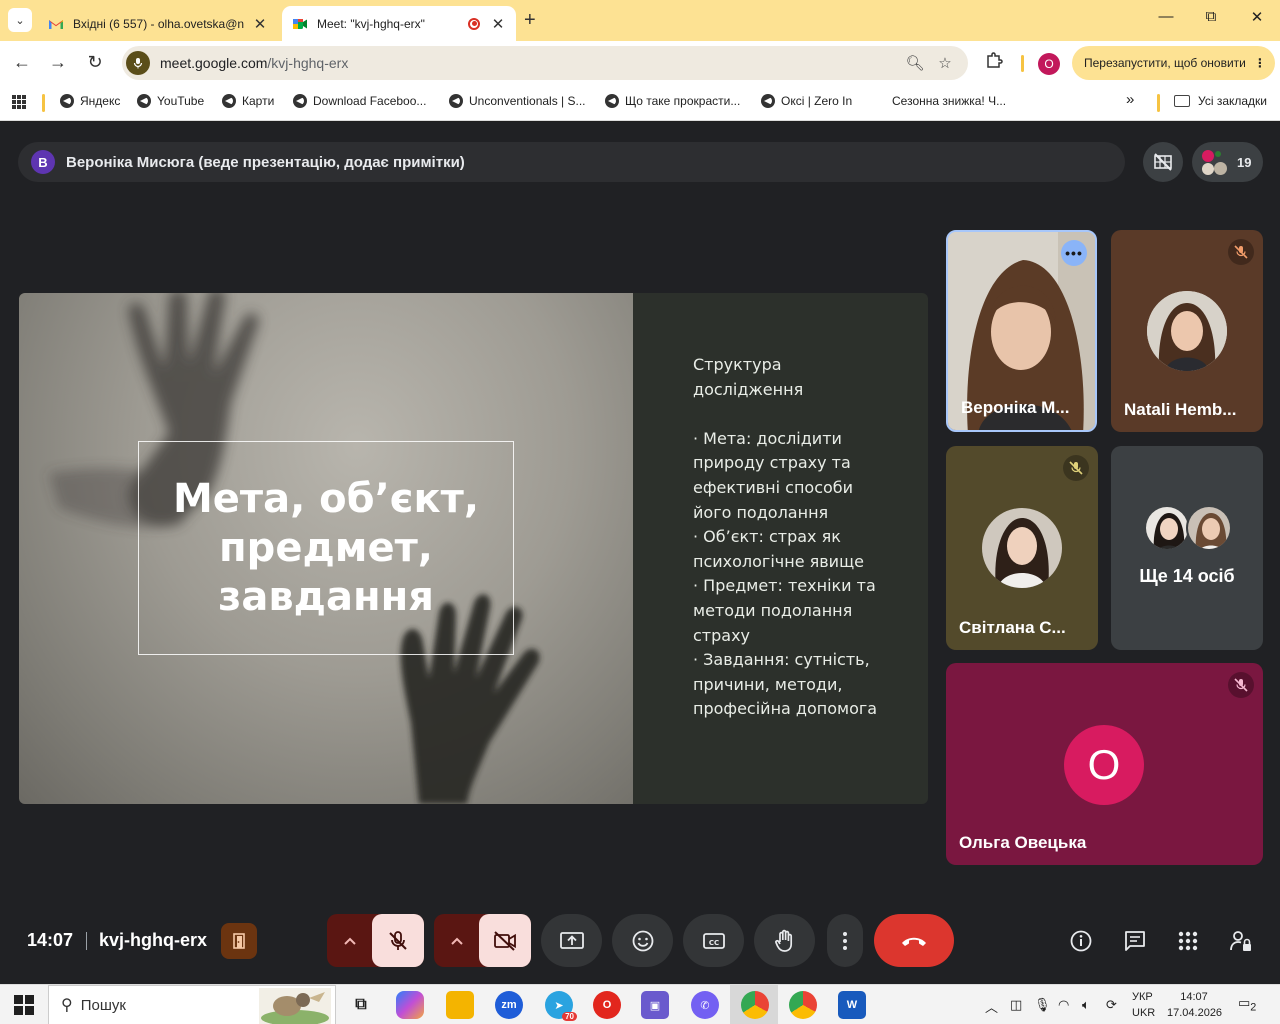  Describe the element at coordinates (530, 63) in the screenshot. I see `url-text: meet.google.com/kvj-hghq-erx` at that location.